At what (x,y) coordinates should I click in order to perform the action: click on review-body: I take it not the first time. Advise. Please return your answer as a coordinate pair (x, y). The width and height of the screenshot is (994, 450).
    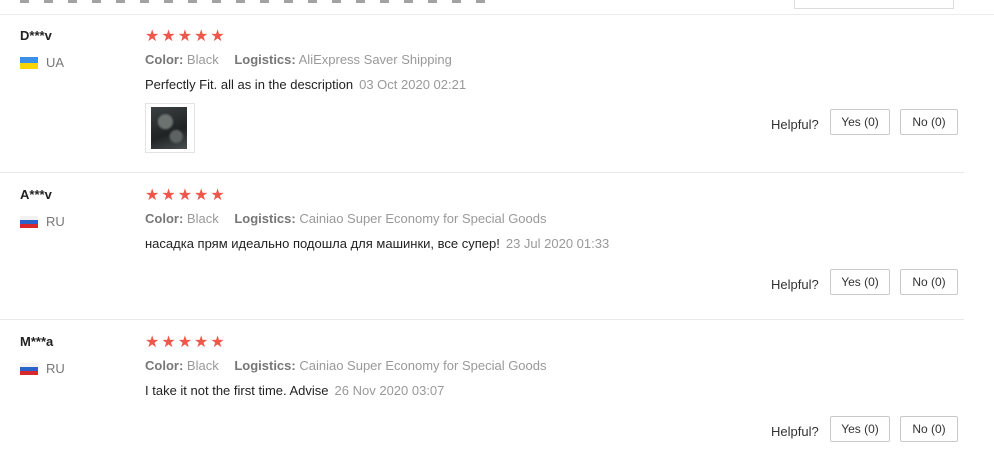
    Looking at the image, I should click on (237, 390).